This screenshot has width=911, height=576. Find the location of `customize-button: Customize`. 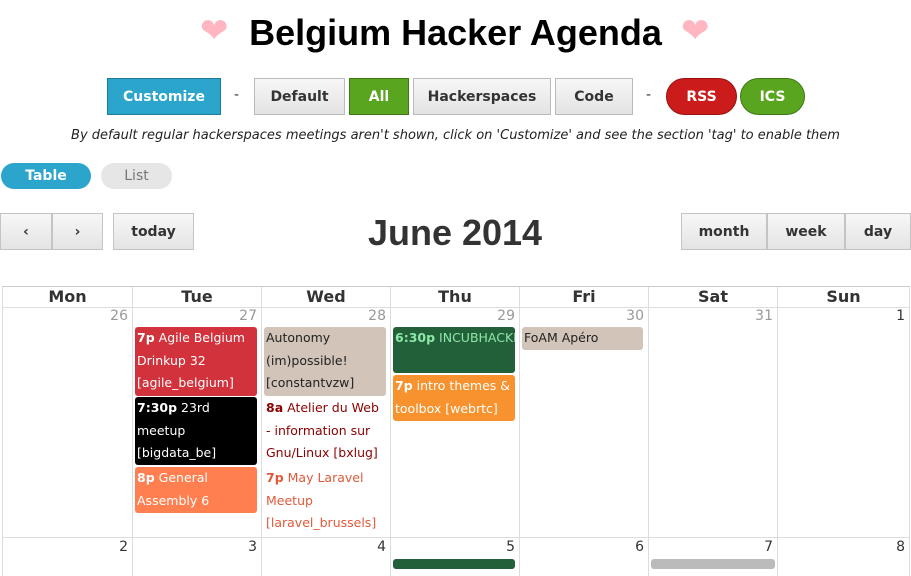

customize-button: Customize is located at coordinates (164, 96).